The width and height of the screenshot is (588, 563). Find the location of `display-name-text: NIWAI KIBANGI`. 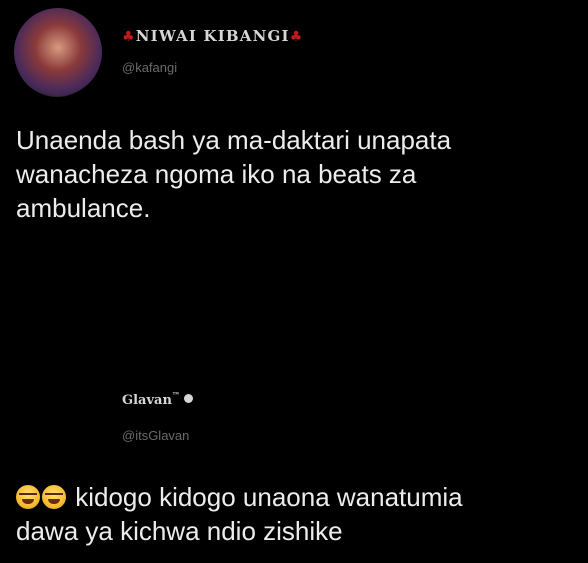

display-name-text: NIWAI KIBANGI is located at coordinates (212, 36).